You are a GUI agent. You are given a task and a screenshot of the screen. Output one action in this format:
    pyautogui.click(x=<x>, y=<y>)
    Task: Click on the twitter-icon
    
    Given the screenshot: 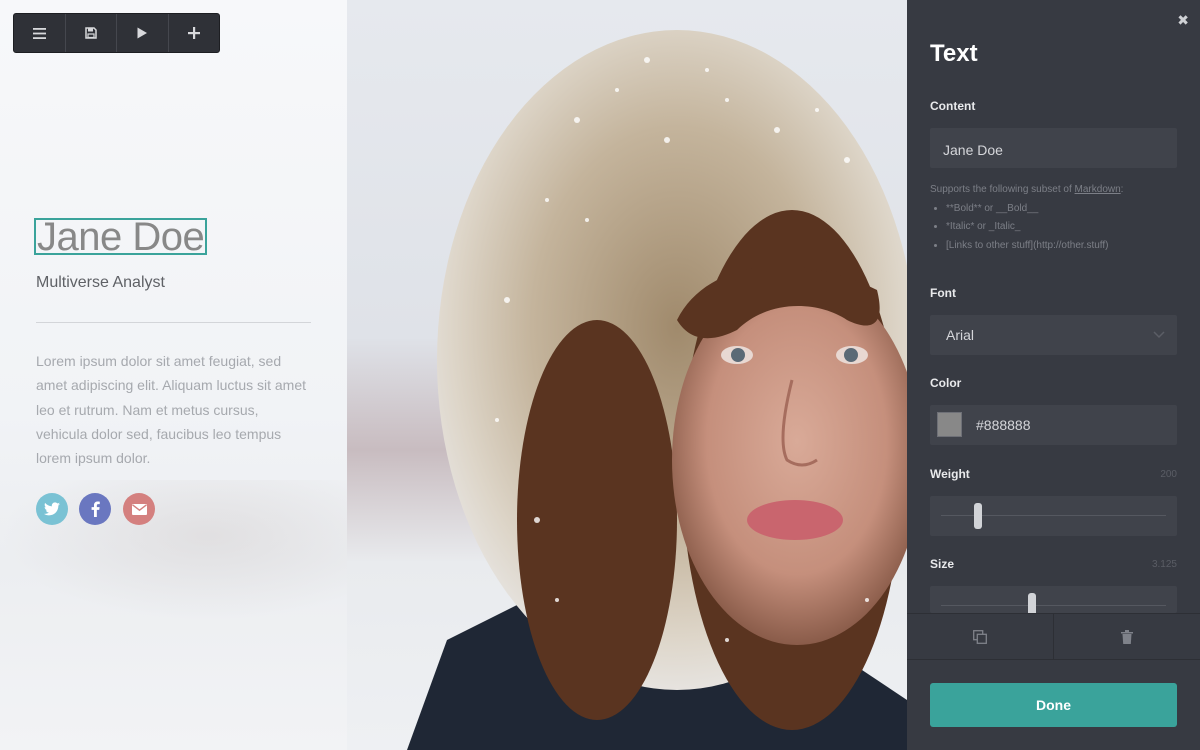 What is the action you would take?
    pyautogui.click(x=52, y=509)
    